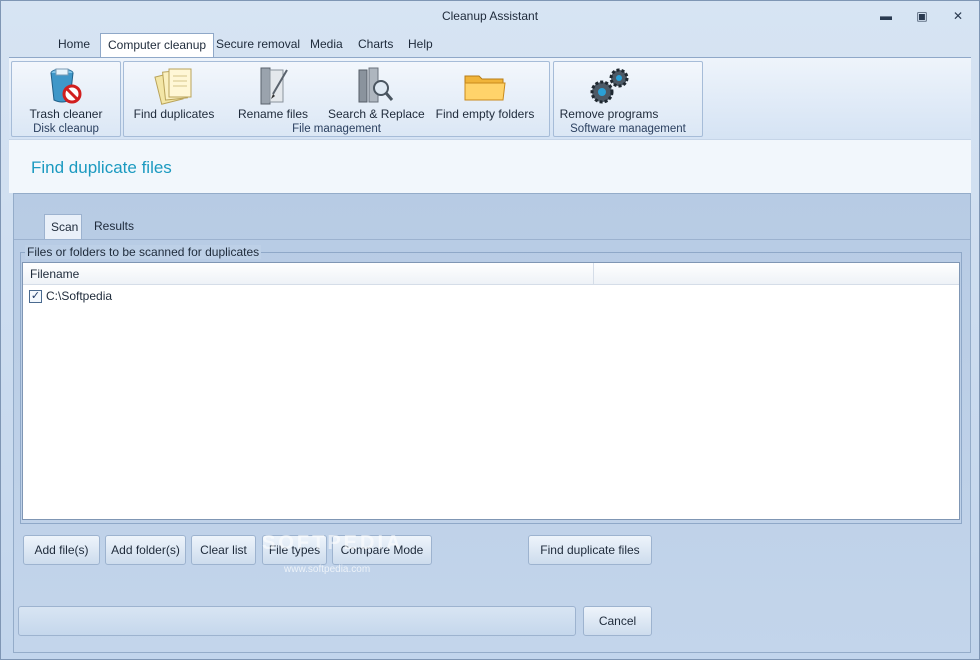 Image resolution: width=980 pixels, height=660 pixels. What do you see at coordinates (294, 550) in the screenshot?
I see `file-types-button: File types` at bounding box center [294, 550].